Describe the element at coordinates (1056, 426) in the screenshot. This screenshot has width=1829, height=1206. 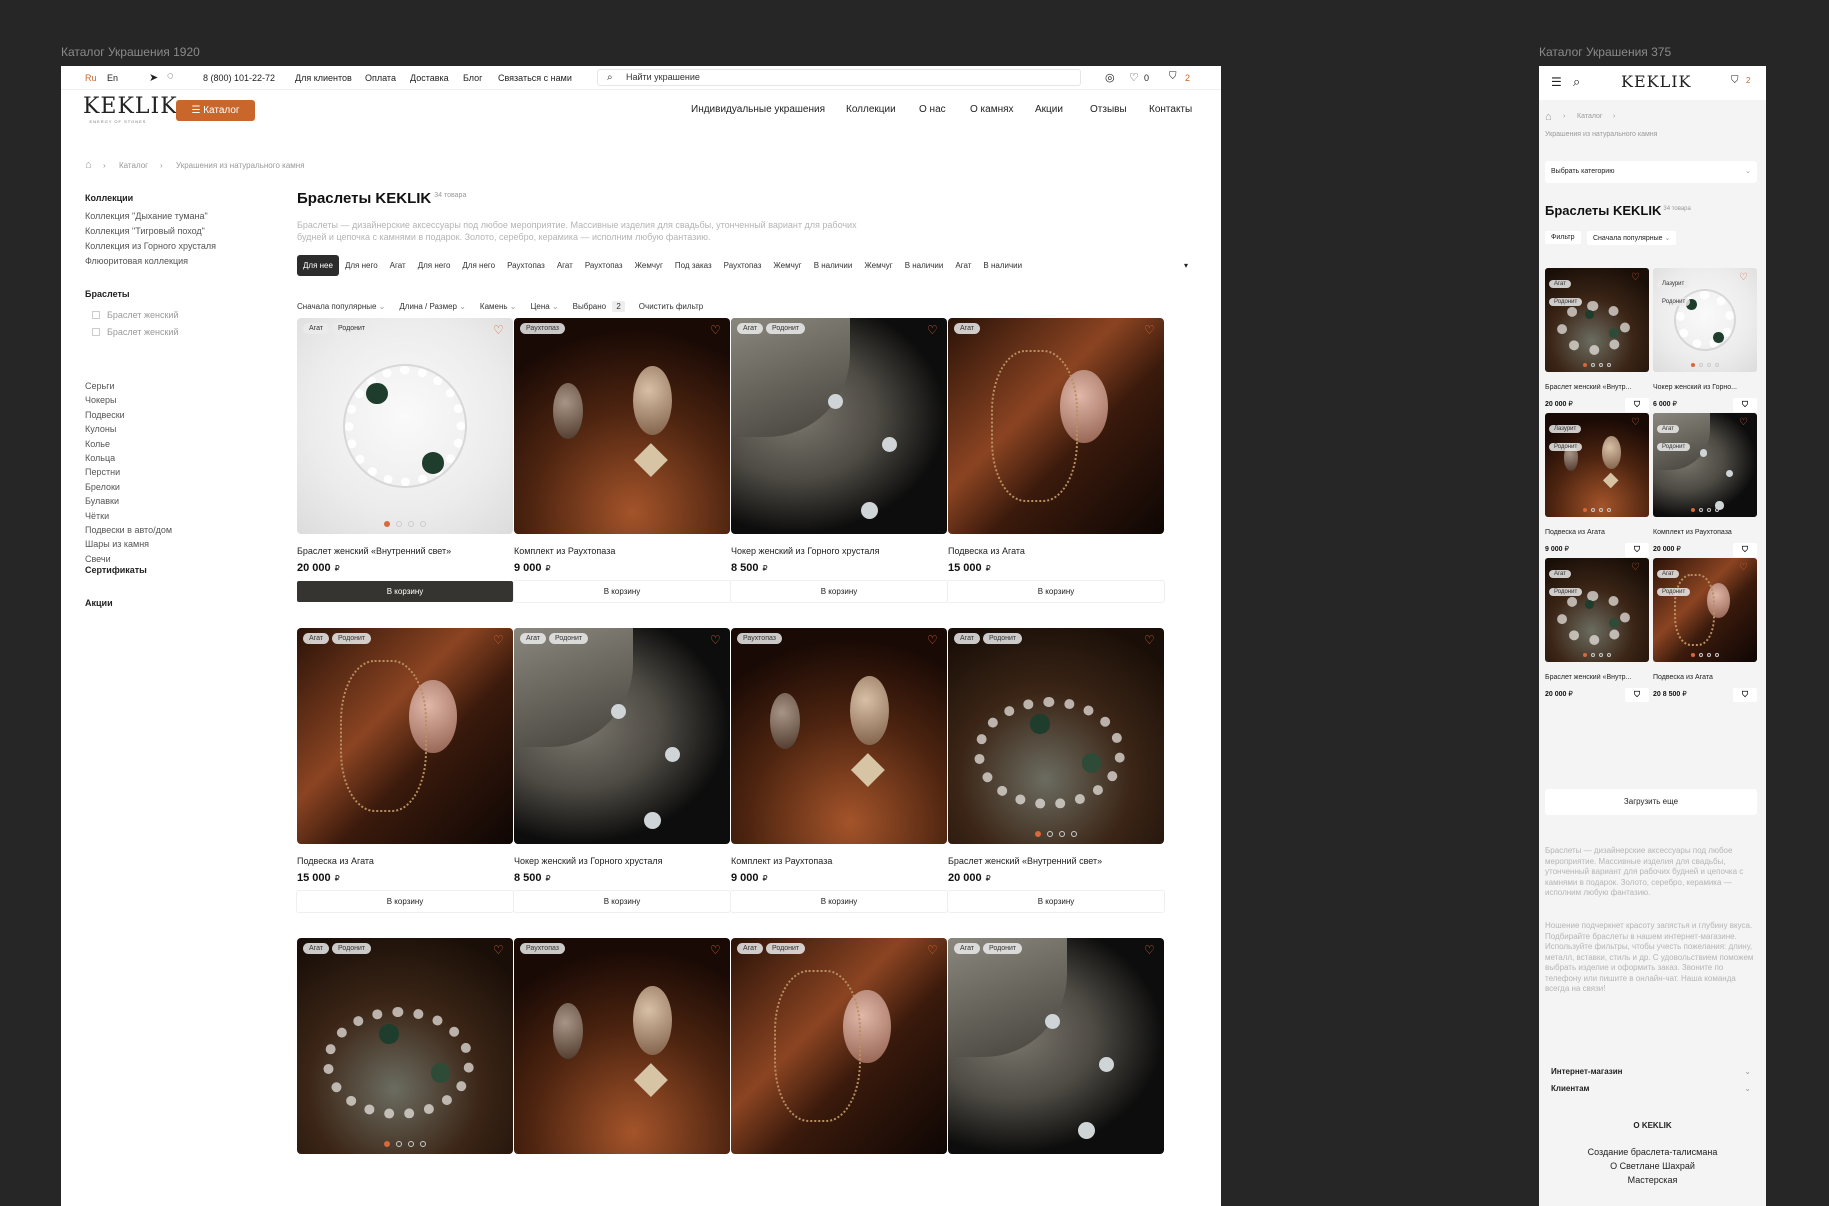
I see `product-image: Агат ♡` at that location.